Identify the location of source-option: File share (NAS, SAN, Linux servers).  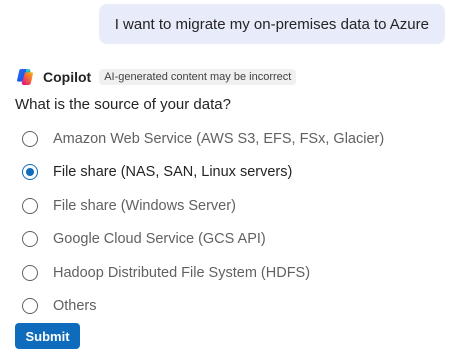
(203, 173).